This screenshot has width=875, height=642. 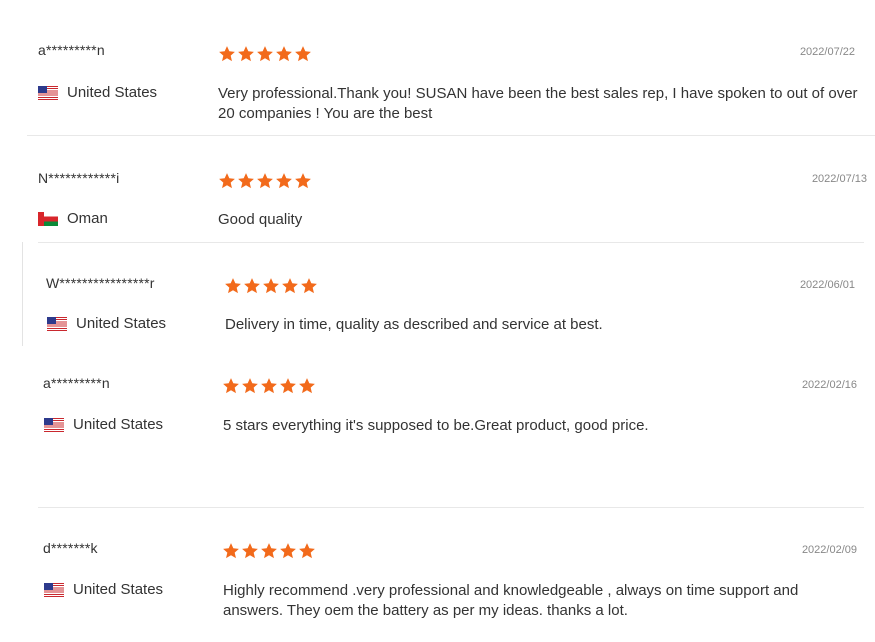 I want to click on review-date: 2022/07/13, so click(x=839, y=179).